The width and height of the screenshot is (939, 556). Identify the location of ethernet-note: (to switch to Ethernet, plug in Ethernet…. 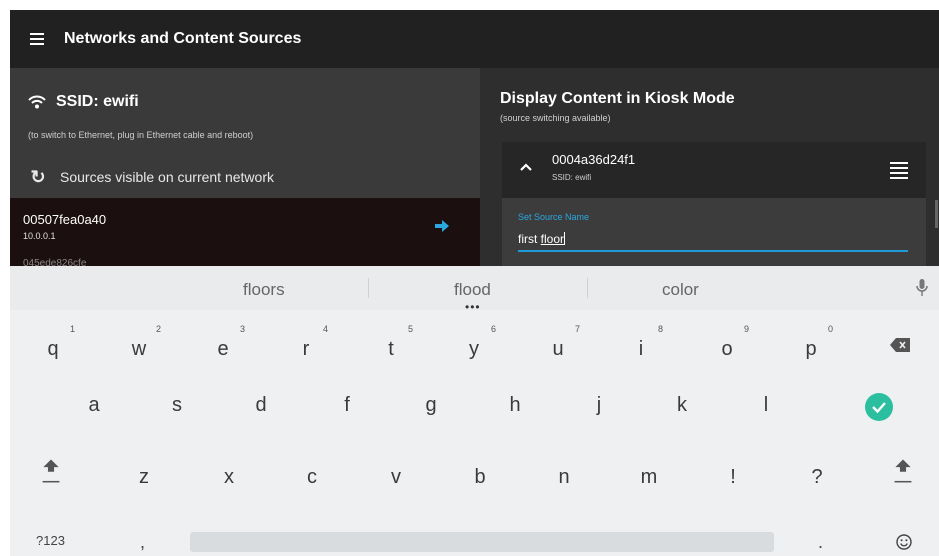
(141, 135).